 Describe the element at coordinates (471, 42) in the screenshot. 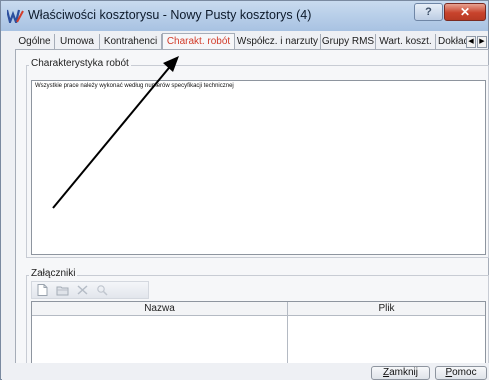

I see `tab-scroll-left-button: ◀` at that location.